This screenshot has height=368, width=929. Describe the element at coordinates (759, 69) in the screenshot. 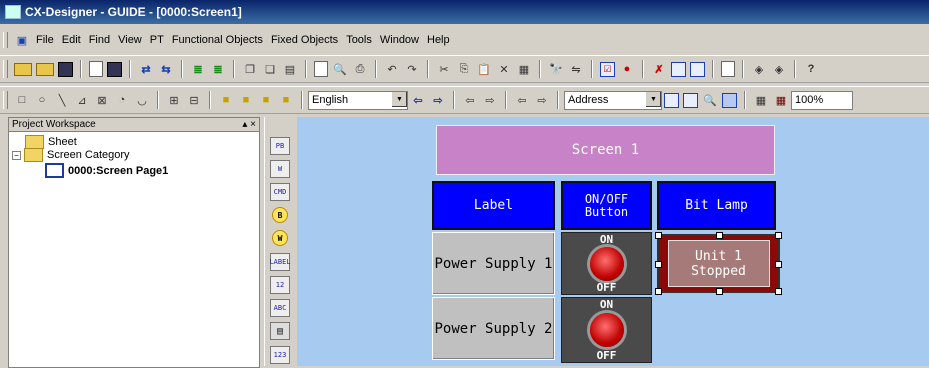

I see `library-icon: ◈` at that location.